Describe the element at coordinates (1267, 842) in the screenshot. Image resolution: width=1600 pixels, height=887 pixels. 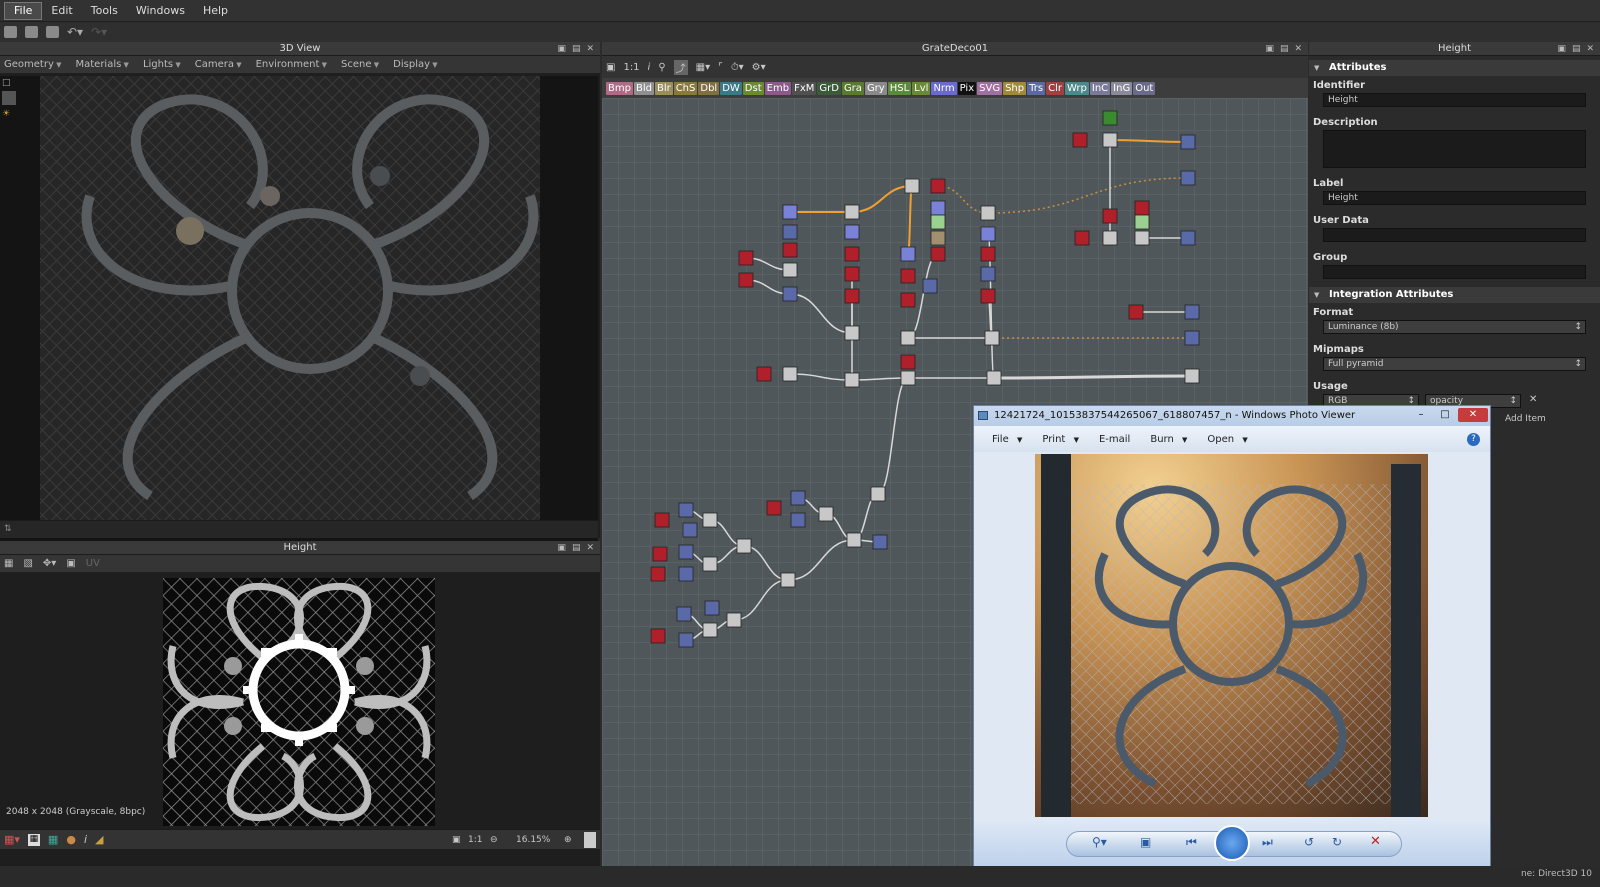
I see `next-icon: ⏭` at that location.